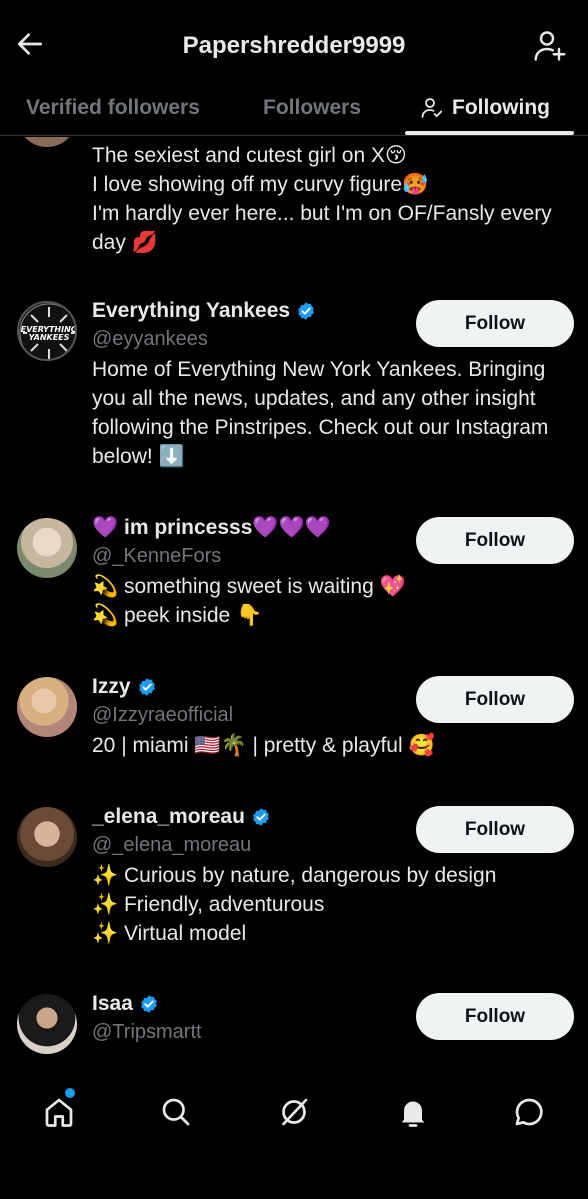 Image resolution: width=588 pixels, height=1199 pixels. I want to click on page-title: Papershredder9999, so click(294, 45).